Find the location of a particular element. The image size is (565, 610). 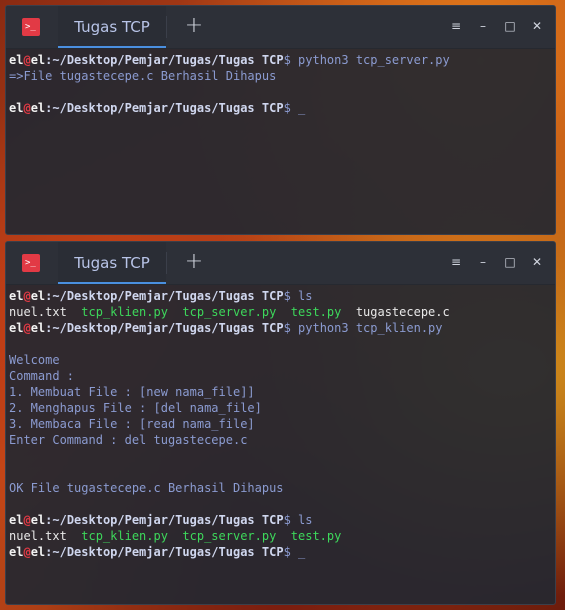

output-text: 2. Menghapus File : [del nama_file] is located at coordinates (135, 408).